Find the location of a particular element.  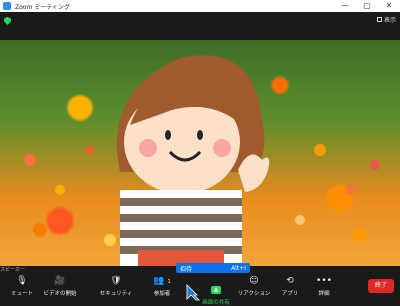

invite-shortcut: Alt+I is located at coordinates (238, 268).